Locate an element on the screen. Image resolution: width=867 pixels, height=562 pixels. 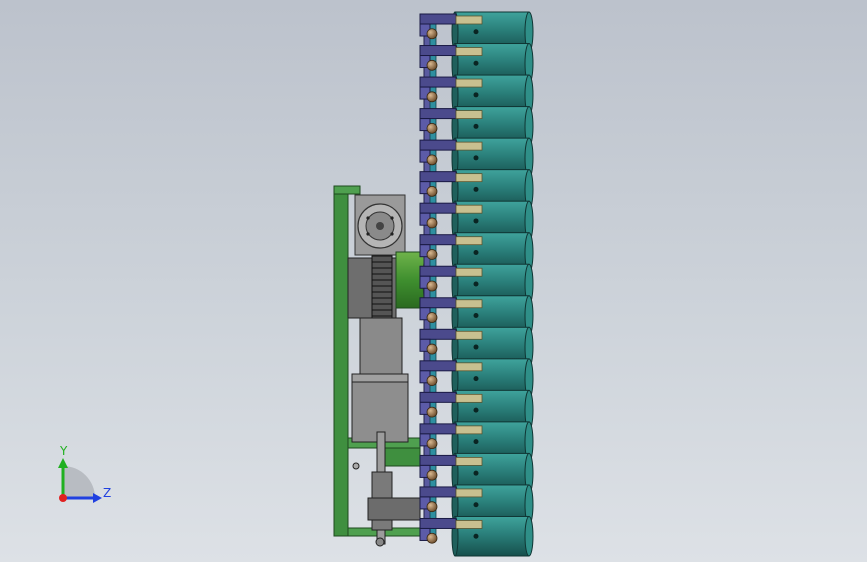
y-axis-head is located at coordinates (63, 463).